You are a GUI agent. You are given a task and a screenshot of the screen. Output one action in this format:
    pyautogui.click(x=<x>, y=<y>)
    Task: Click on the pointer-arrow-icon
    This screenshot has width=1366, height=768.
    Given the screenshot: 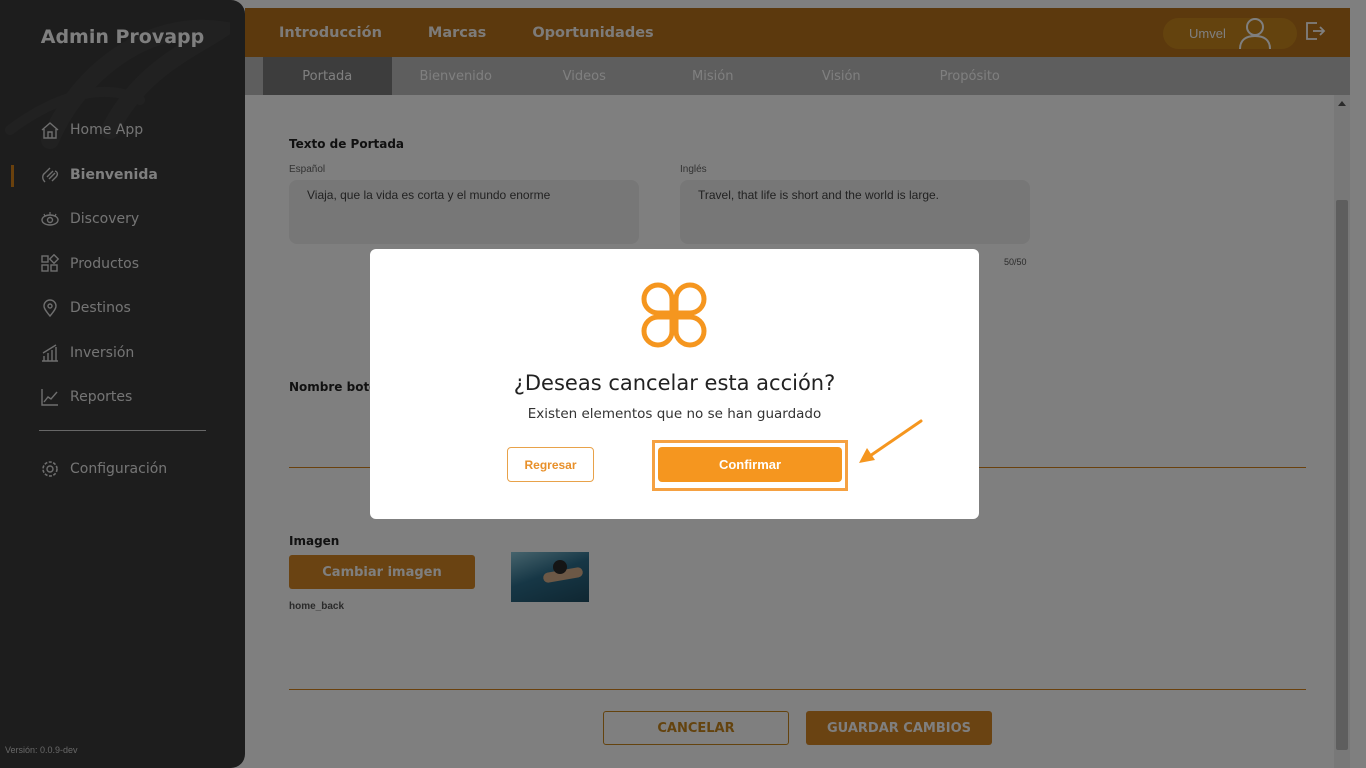 What is the action you would take?
    pyautogui.click(x=891, y=441)
    